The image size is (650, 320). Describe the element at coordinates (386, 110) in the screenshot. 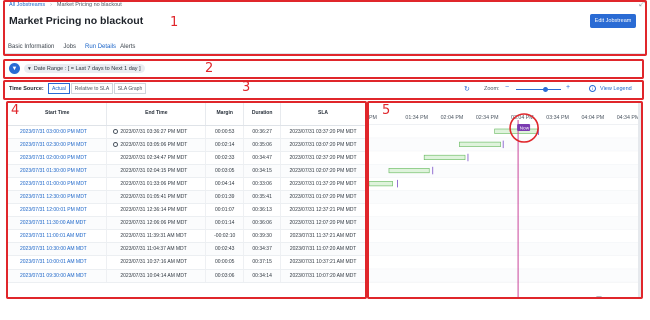

I see `callout-number-5: 5` at that location.